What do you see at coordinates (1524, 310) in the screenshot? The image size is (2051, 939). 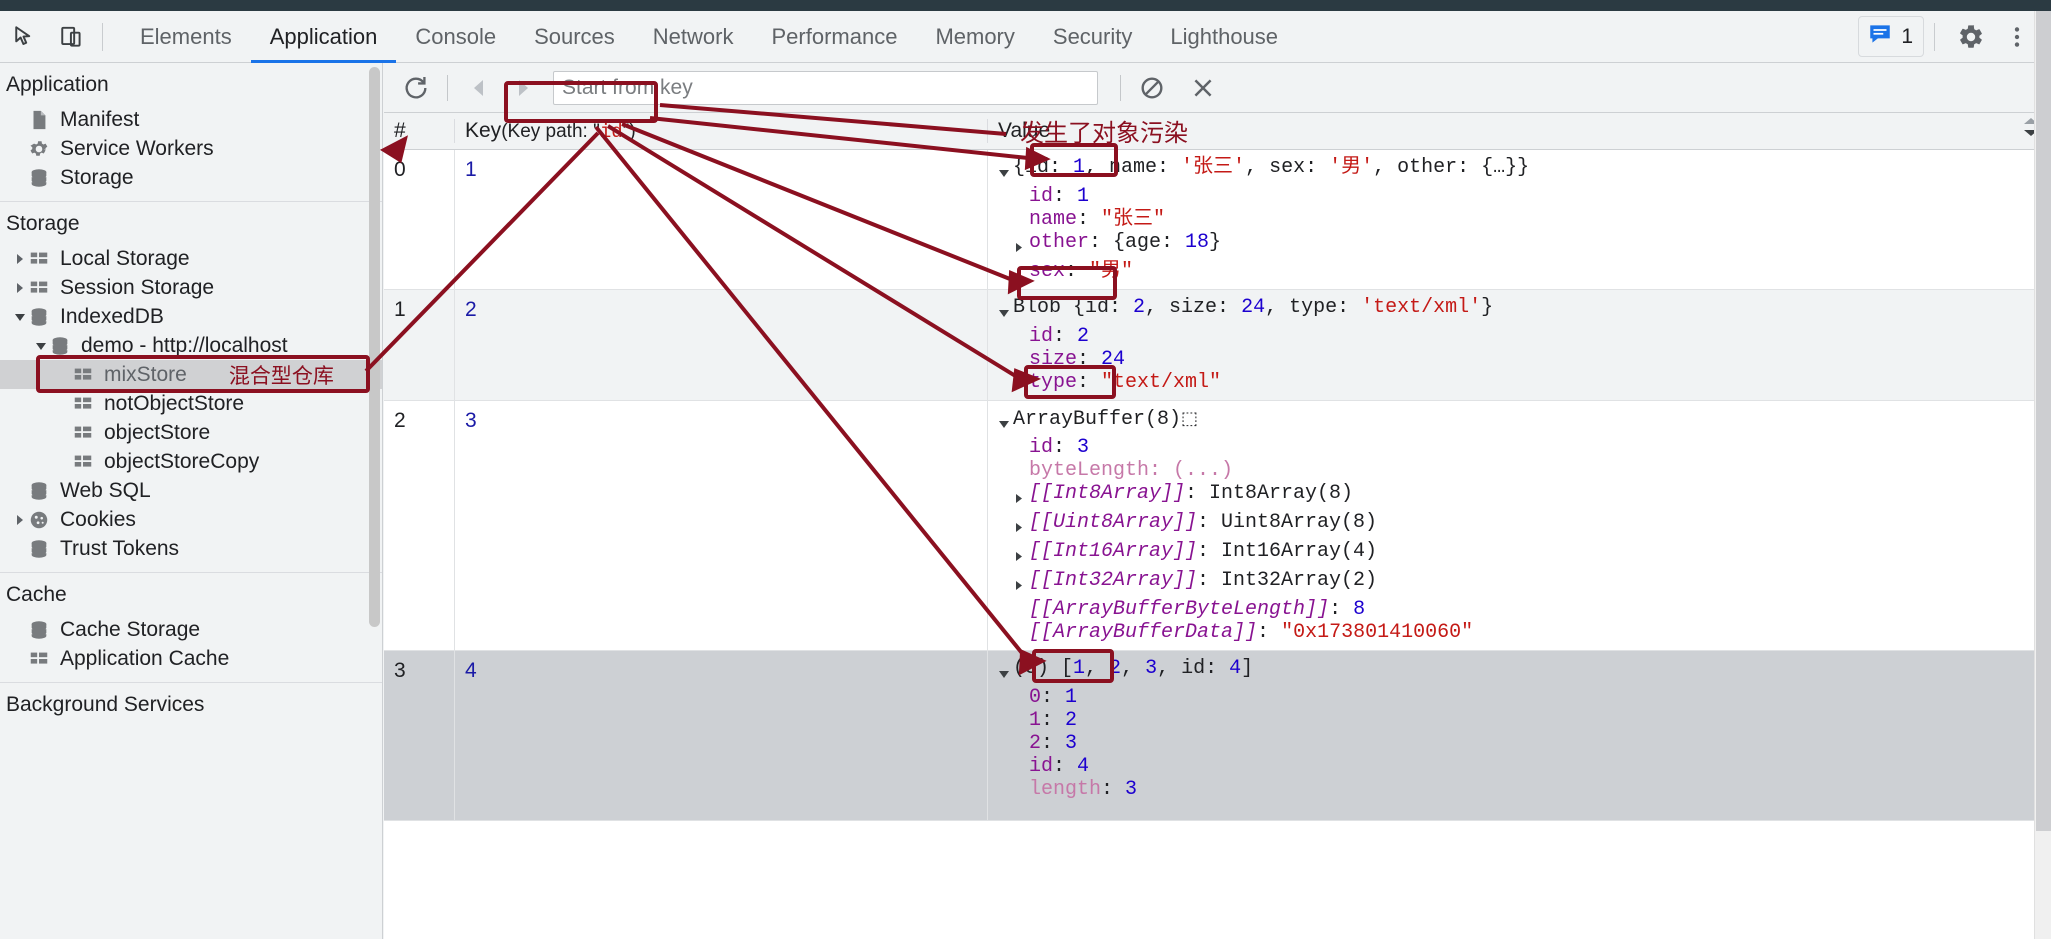 I see `value-preview-line: Blob {id: 2, size: 24, type: 'text/xml'}` at bounding box center [1524, 310].